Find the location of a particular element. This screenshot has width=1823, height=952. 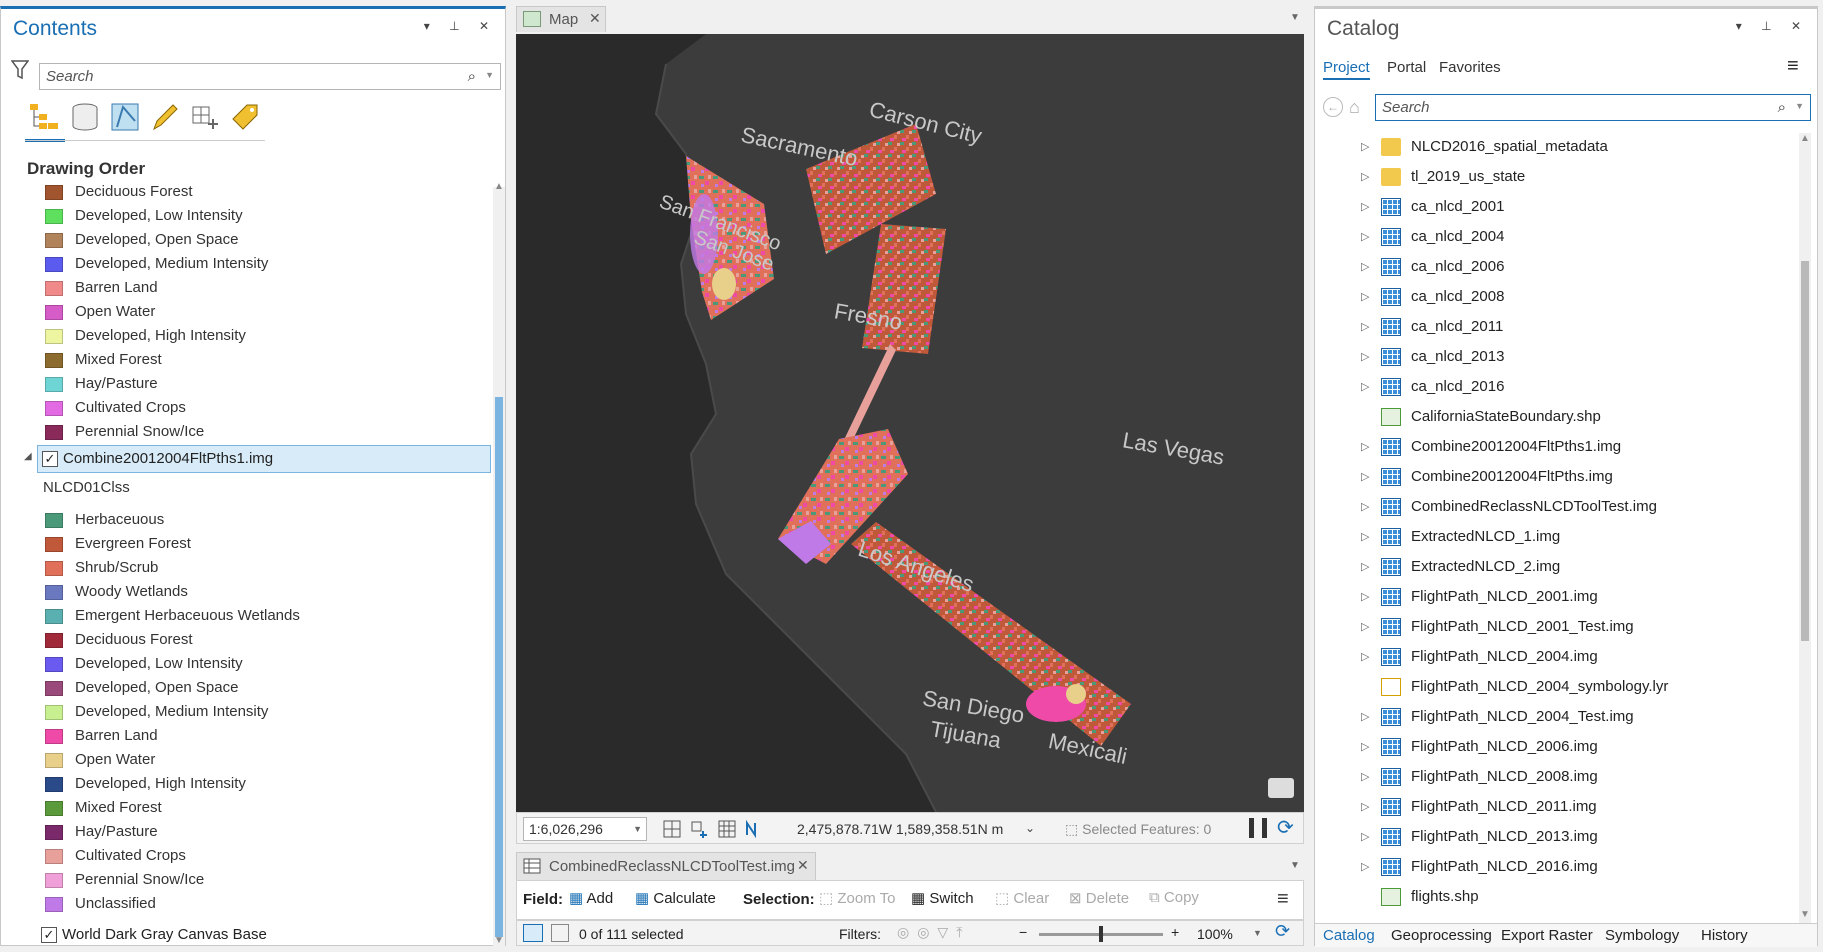

layer-row-combine: ◢ ✓ Combine20012004FltPths1.img is located at coordinates (257, 459).